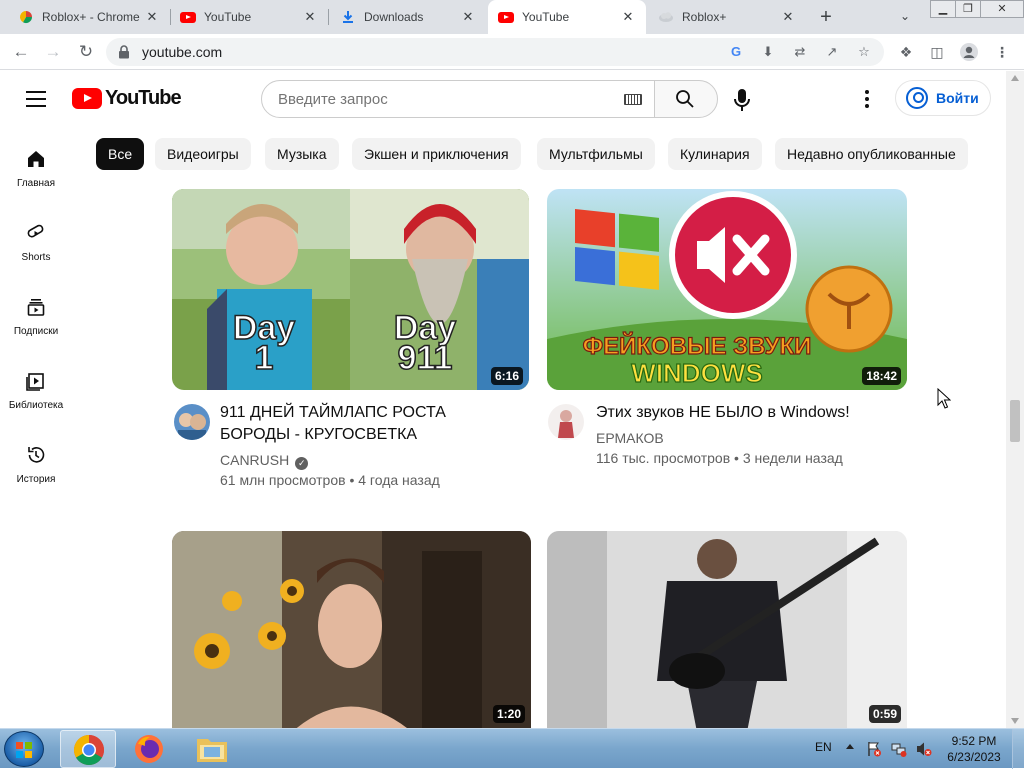  Describe the element at coordinates (823, 747) in the screenshot. I see `keyboard-language: EN` at that location.